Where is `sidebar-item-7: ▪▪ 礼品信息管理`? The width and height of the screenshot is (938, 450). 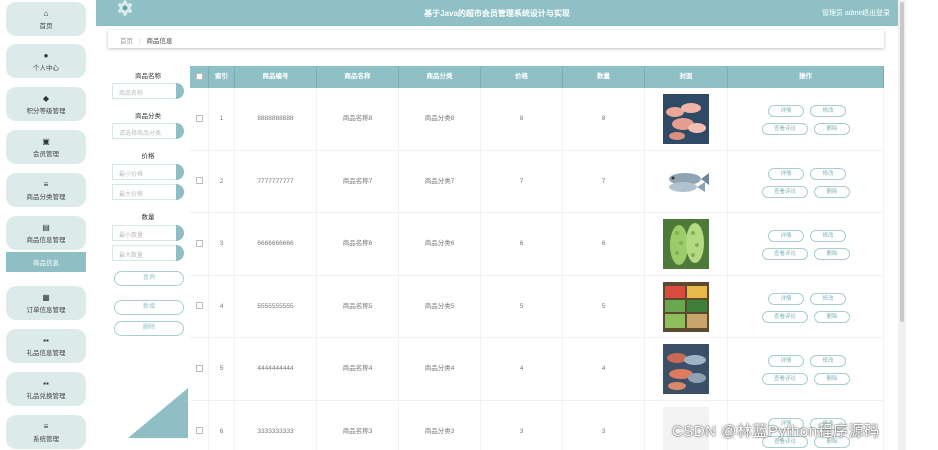
sidebar-item-7: ▪▪ 礼品信息管理 is located at coordinates (46, 346).